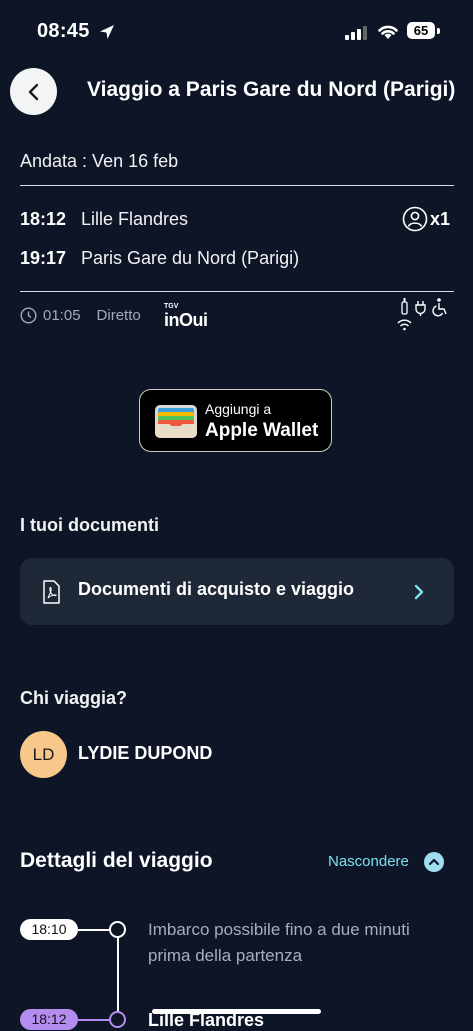 This screenshot has height=1031, width=473. Describe the element at coordinates (439, 307) in the screenshot. I see `wheelchair-icon` at that location.